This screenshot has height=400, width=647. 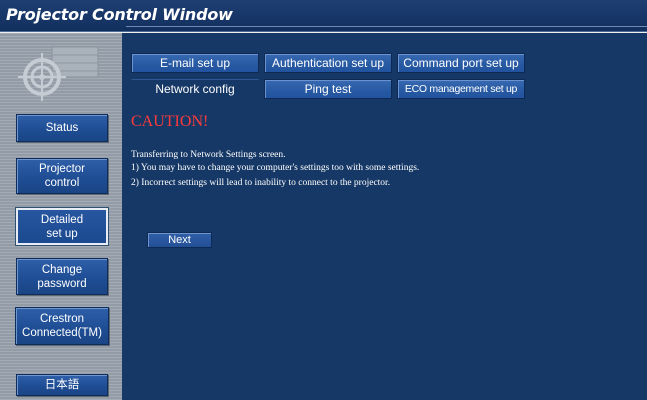 I want to click on tab-command-port-set-up: Command port set up, so click(x=461, y=63).